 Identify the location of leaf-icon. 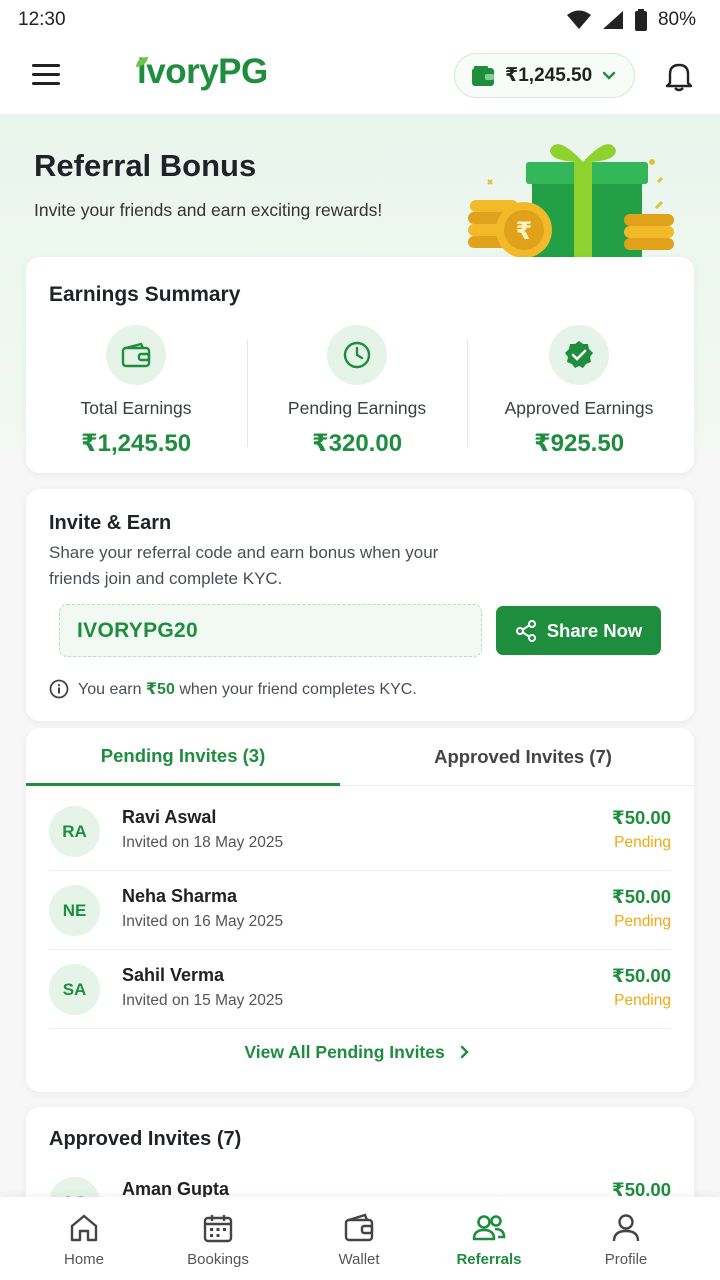
(142, 62).